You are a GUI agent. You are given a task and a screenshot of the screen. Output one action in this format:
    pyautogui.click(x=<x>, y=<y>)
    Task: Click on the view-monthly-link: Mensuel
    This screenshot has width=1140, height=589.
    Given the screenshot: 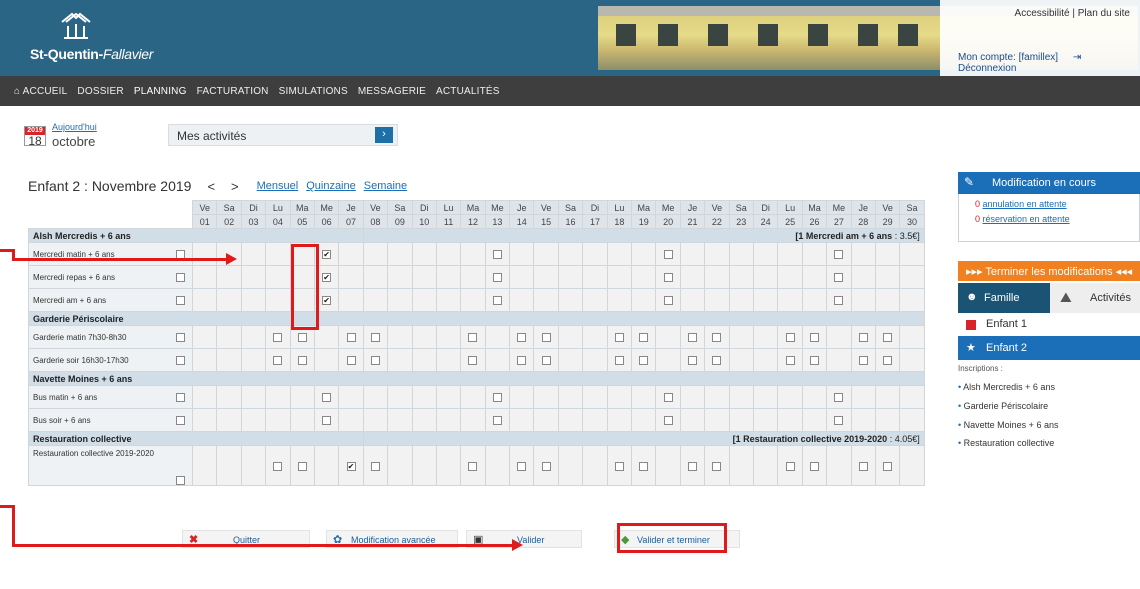 What is the action you would take?
    pyautogui.click(x=278, y=186)
    